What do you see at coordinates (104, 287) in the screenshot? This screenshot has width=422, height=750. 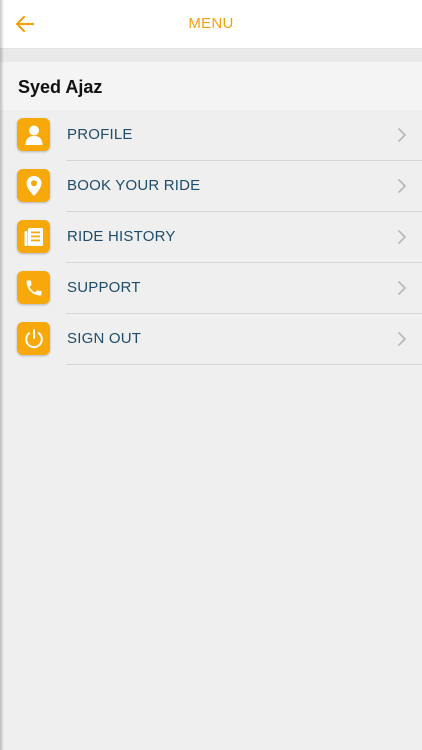 I see `menu-item-label: SUPPORT` at bounding box center [104, 287].